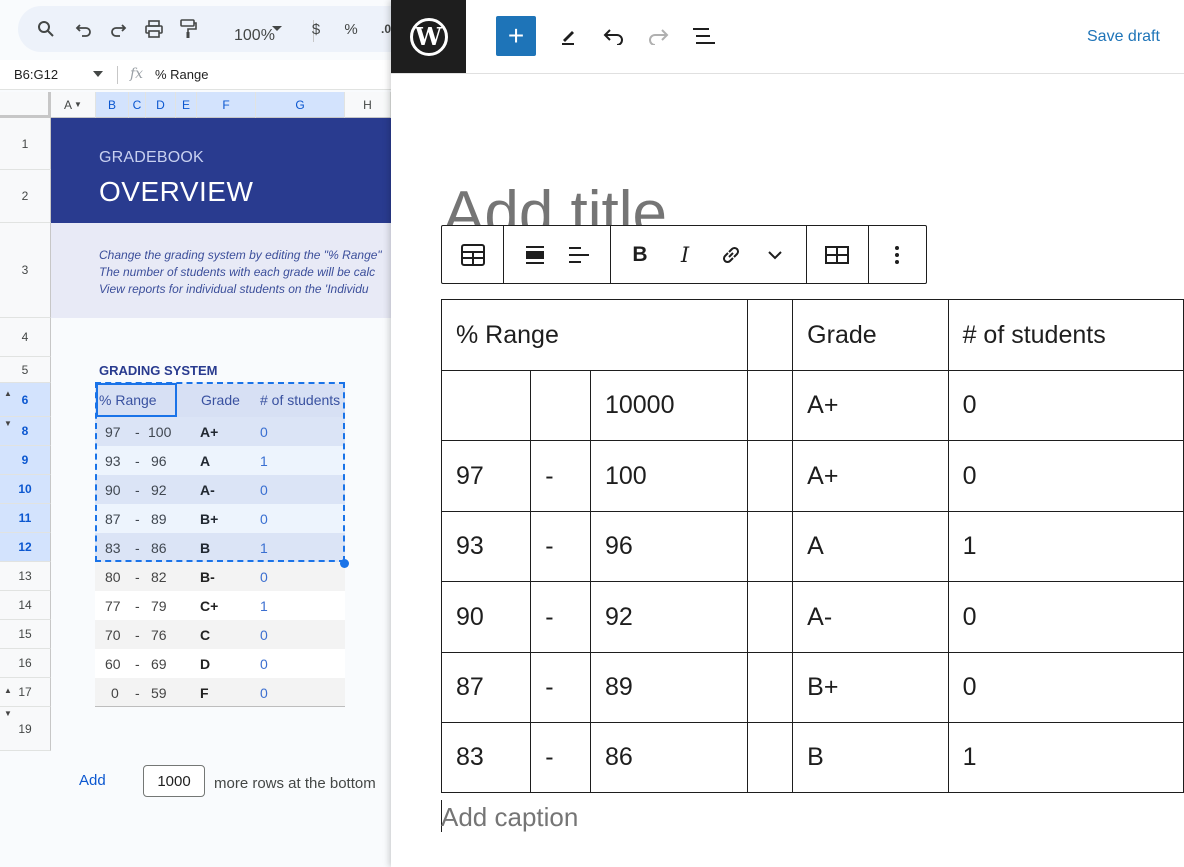 This screenshot has height=867, width=1184. I want to click on range-high-cell: 82, so click(159, 577).